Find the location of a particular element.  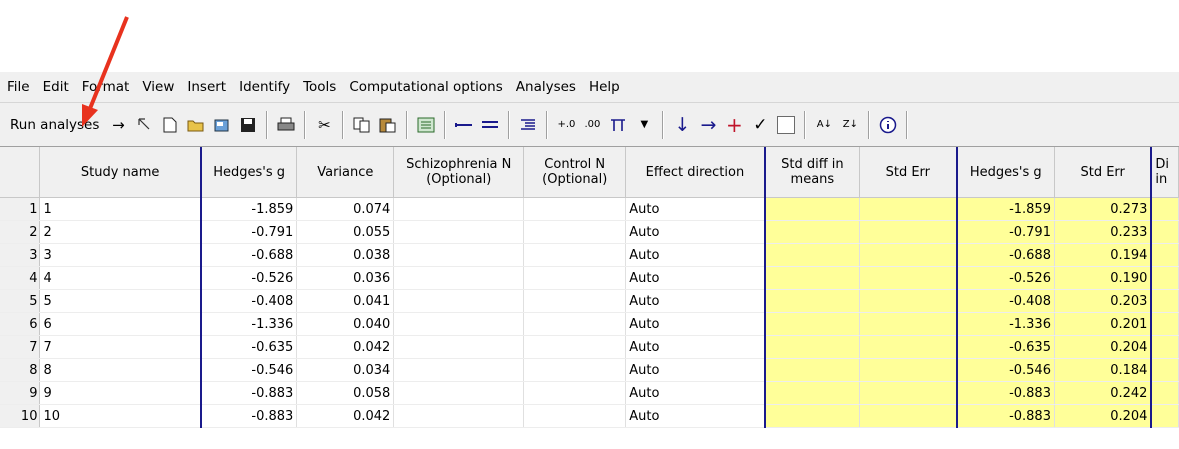

pointer-tool-icon is located at coordinates (144, 125).